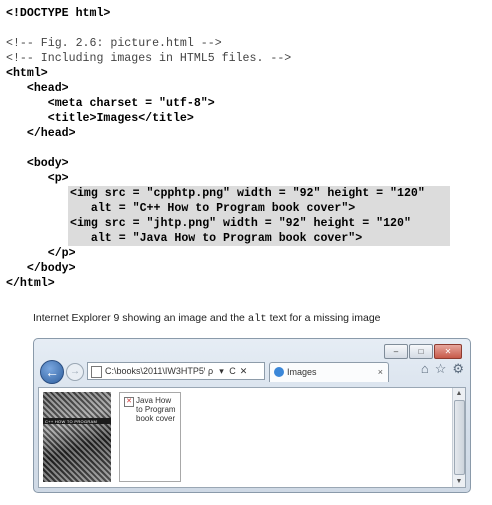  I want to click on close-window-button: ✕, so click(448, 351).